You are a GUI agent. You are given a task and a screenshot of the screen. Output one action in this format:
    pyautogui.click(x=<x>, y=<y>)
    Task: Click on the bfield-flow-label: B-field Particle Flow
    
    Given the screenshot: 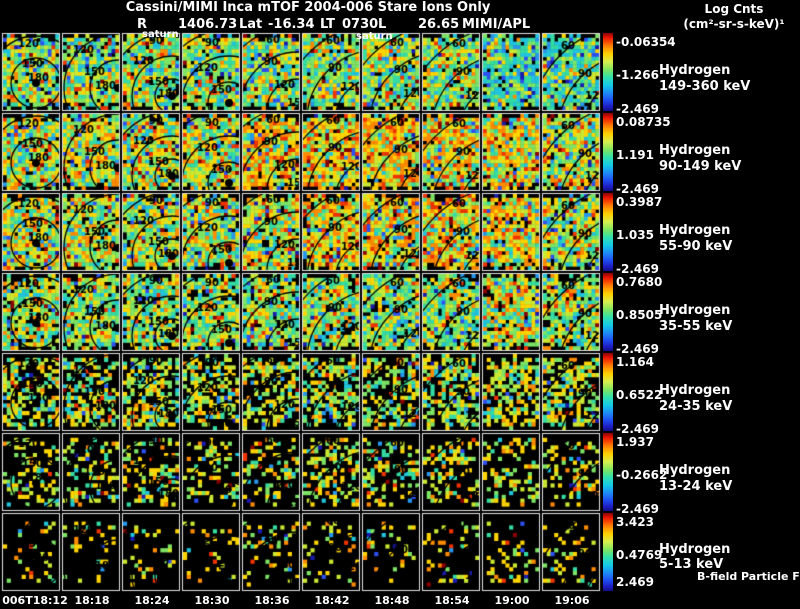 What is the action you would take?
    pyautogui.click(x=748, y=576)
    